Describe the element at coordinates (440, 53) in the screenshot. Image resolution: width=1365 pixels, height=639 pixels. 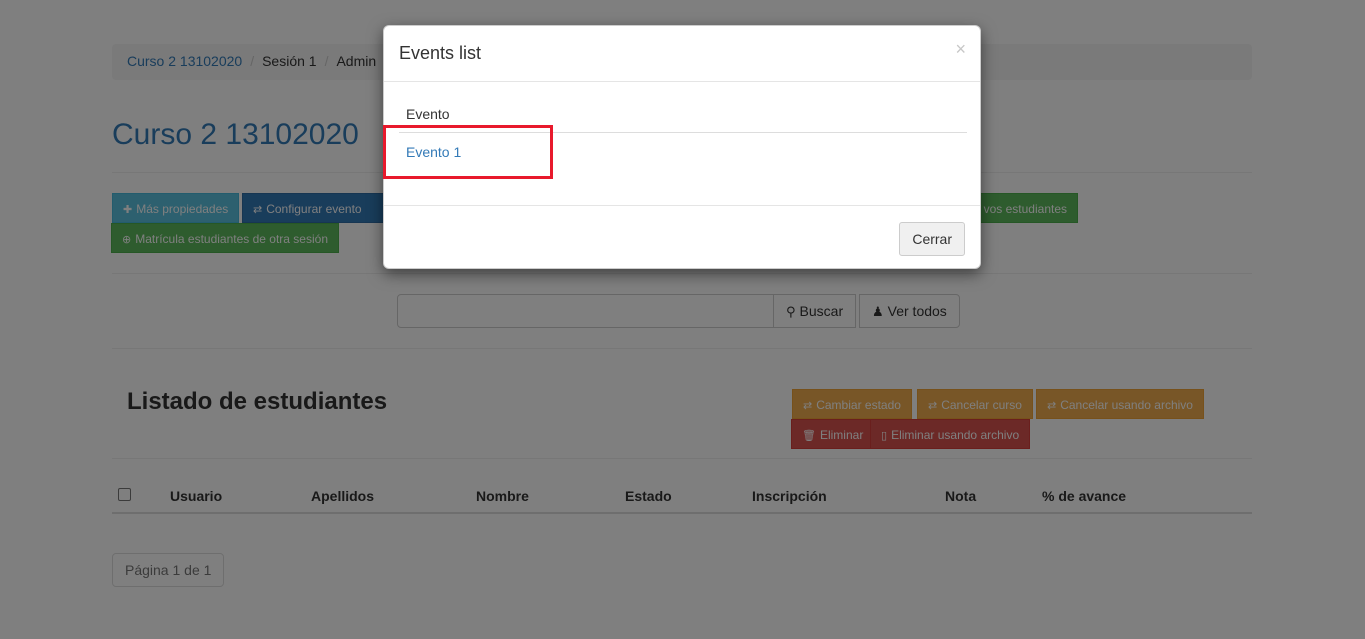
I see `modal-title: Events list` at that location.